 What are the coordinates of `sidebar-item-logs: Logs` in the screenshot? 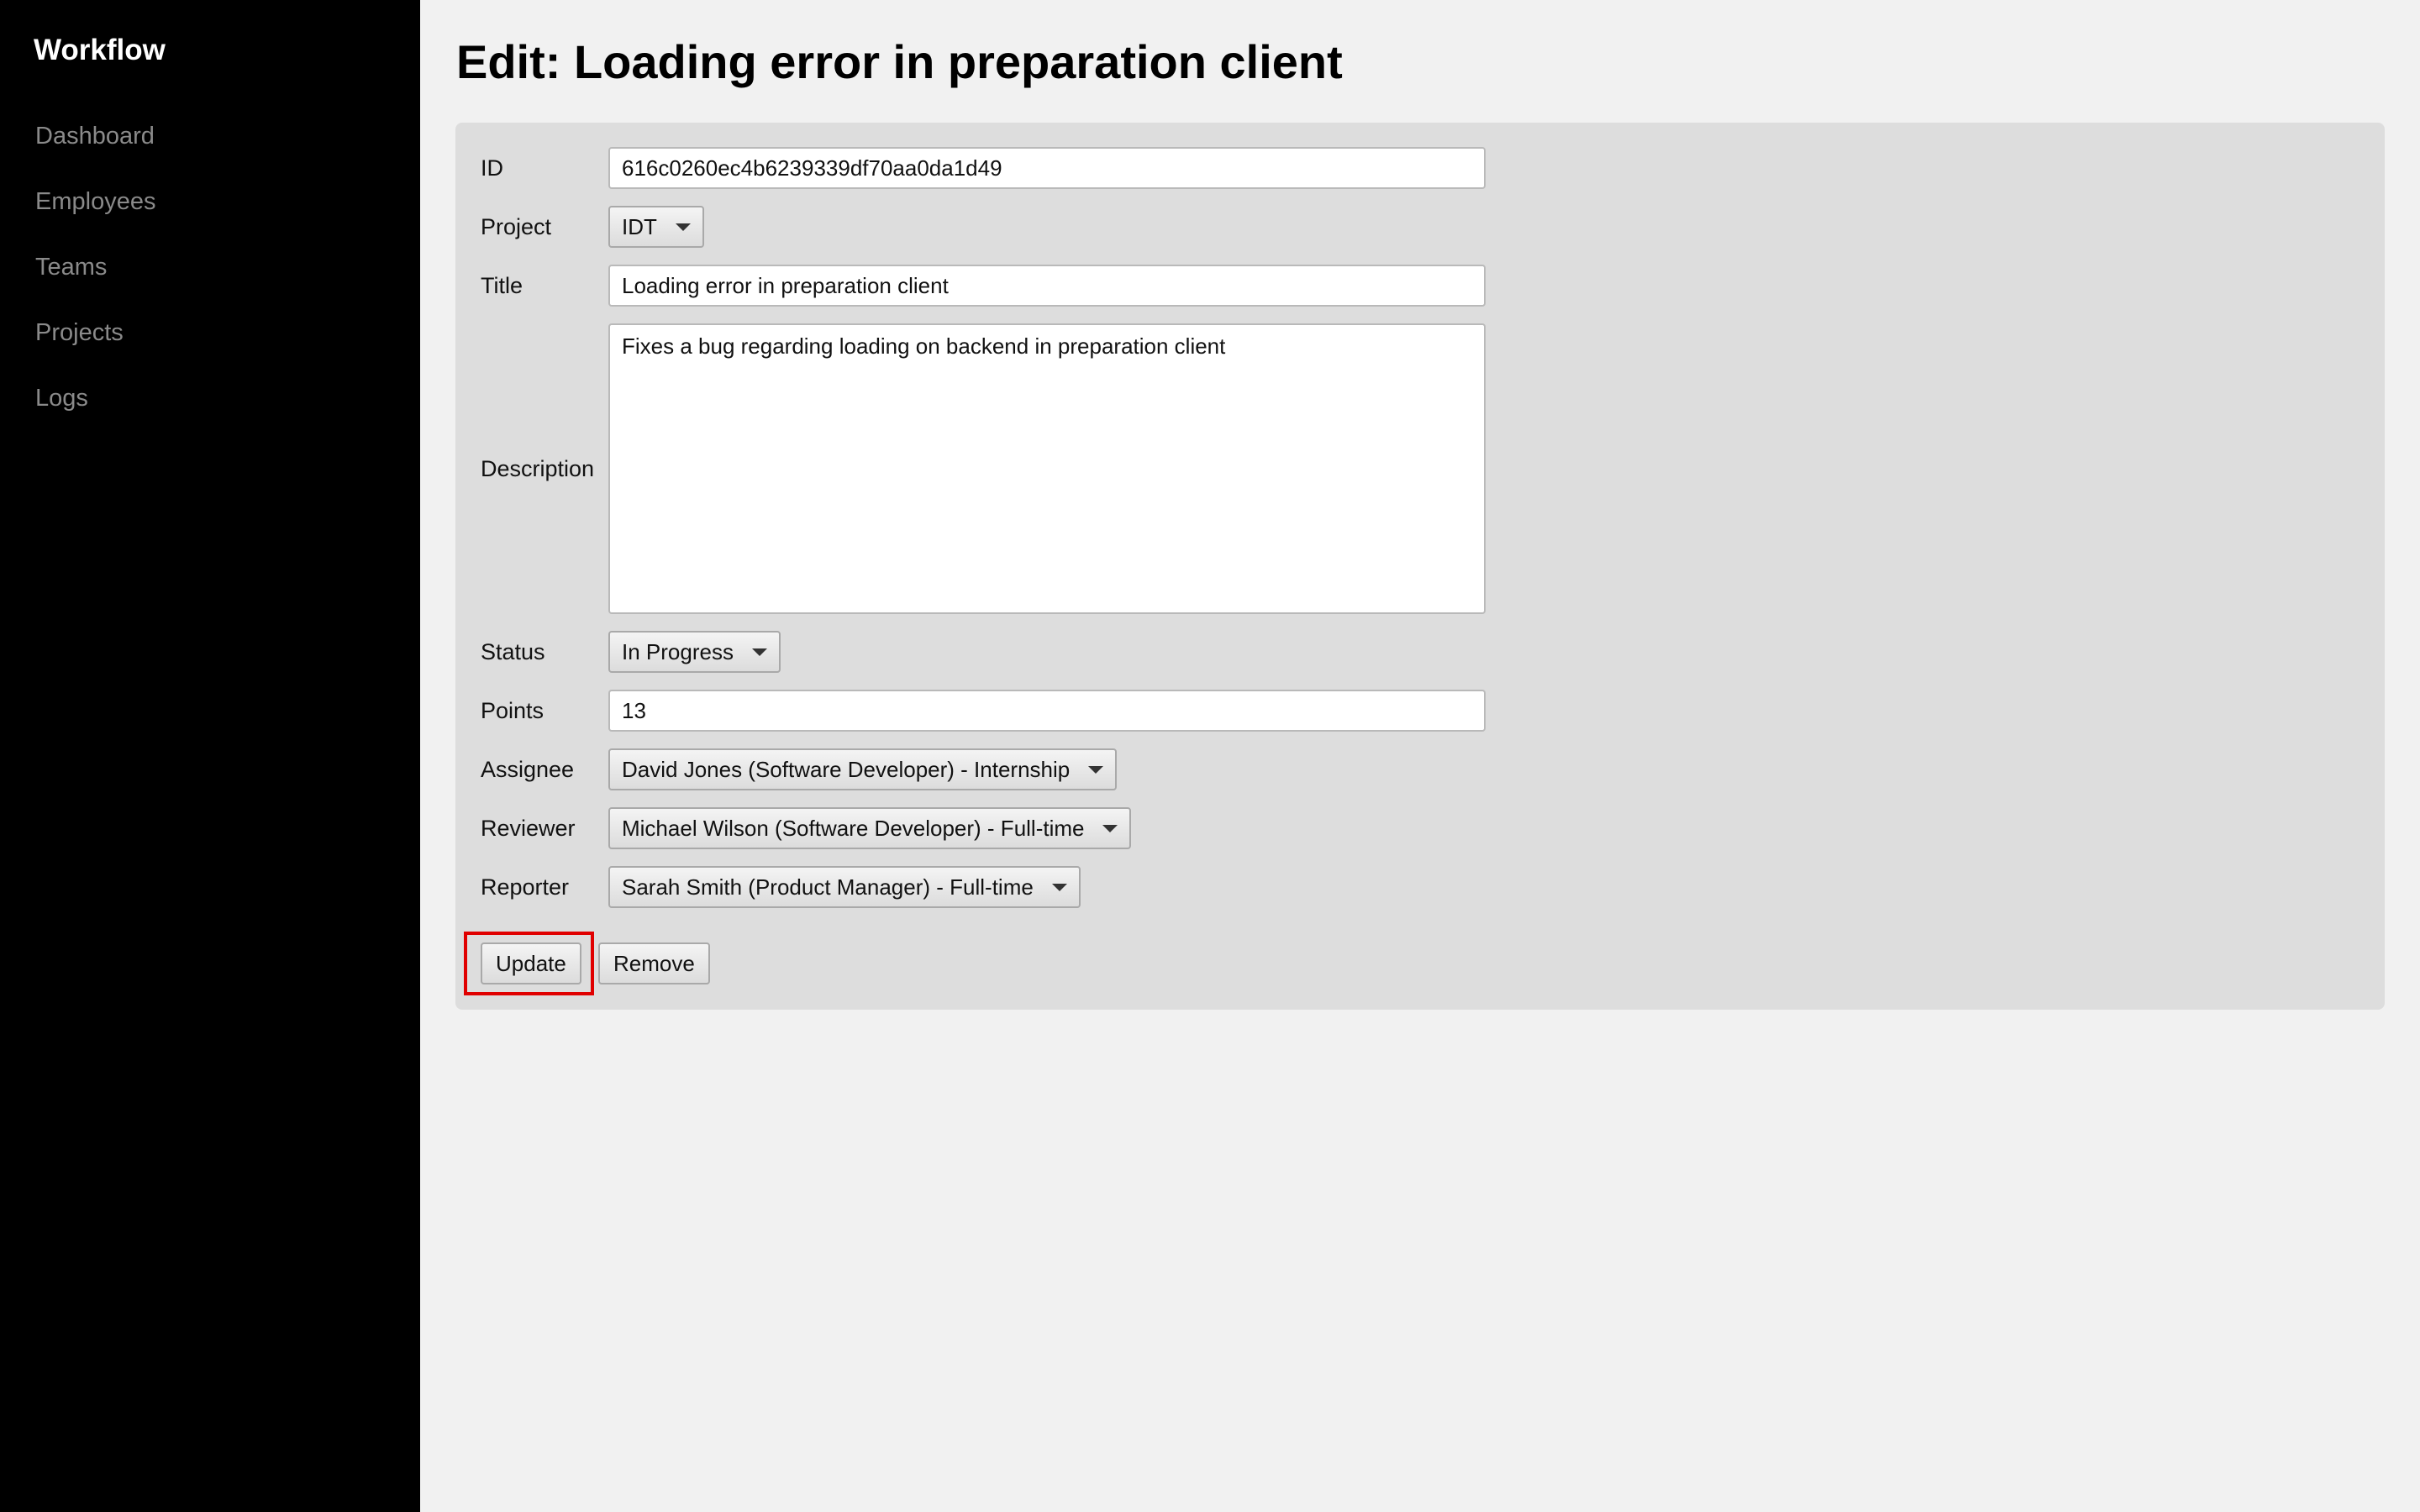 It's located at (95, 412).